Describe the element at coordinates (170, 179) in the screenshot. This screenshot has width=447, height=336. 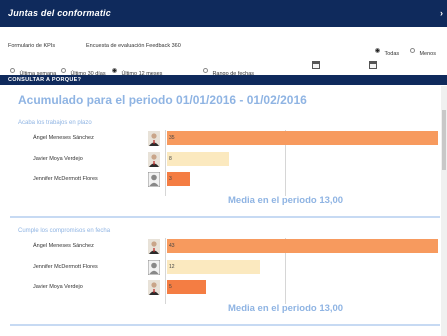
I see `kpi-bar-value: 3` at that location.